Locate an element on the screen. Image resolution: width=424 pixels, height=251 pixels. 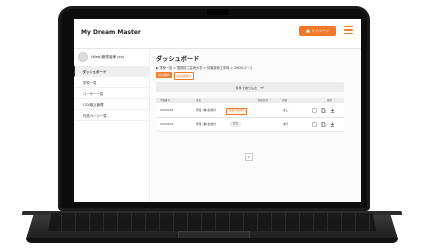
sidebar-item-users: ユーザー一覧 is located at coordinates (111, 93).